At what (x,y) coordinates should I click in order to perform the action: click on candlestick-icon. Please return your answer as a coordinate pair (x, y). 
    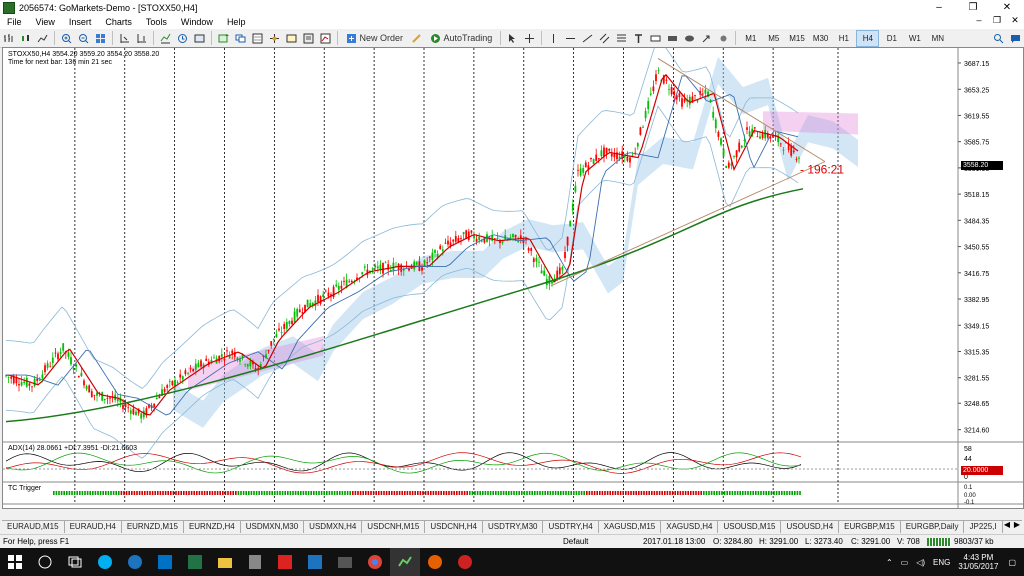
    Looking at the image, I should click on (25, 38).